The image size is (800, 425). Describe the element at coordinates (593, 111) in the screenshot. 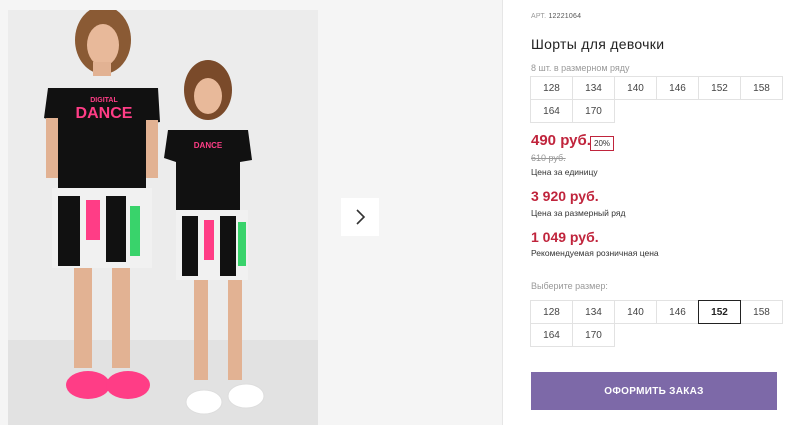

I see `pack-size-cell: 170` at that location.